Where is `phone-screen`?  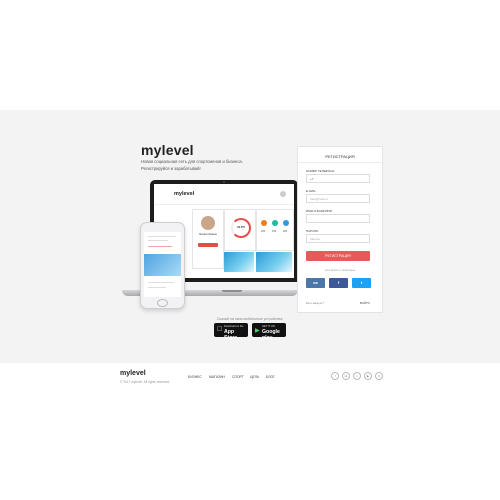 phone-screen is located at coordinates (162, 264).